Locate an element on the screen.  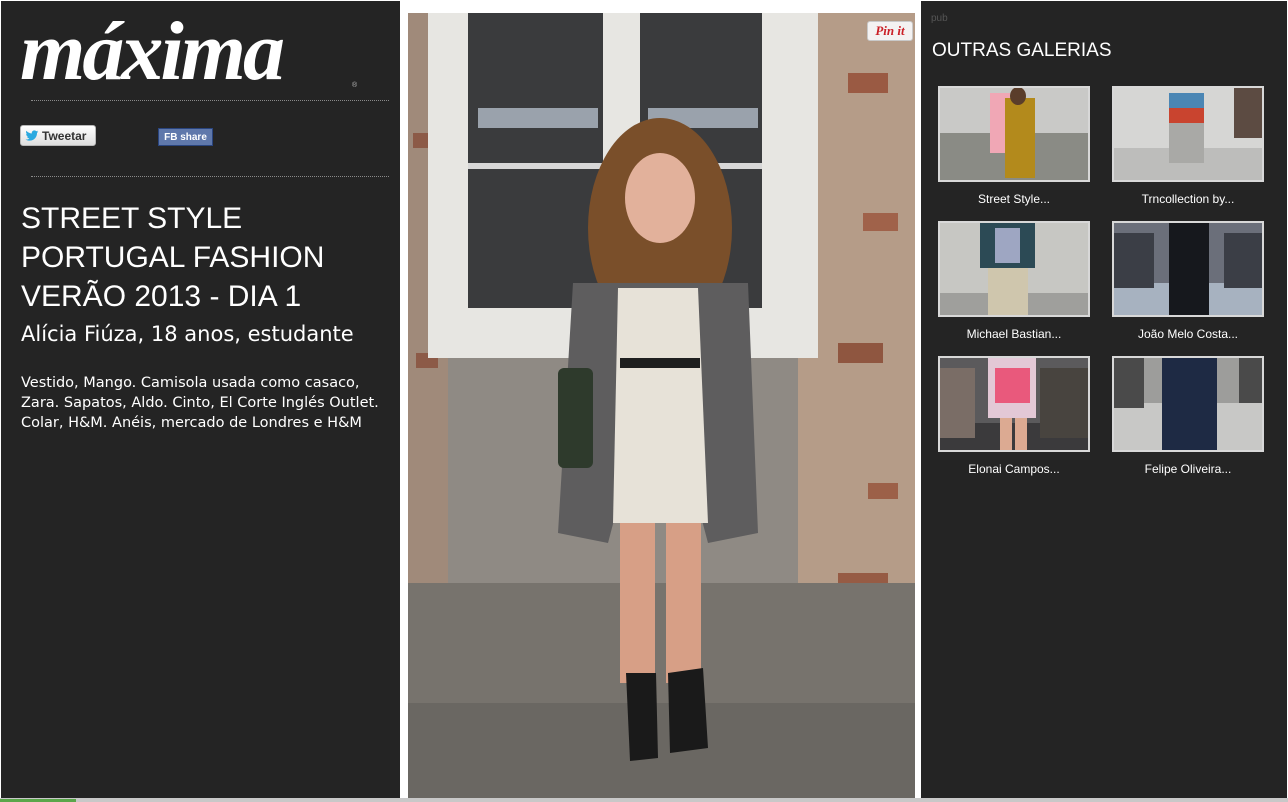
tweet-label: Tweetar is located at coordinates (64, 135).